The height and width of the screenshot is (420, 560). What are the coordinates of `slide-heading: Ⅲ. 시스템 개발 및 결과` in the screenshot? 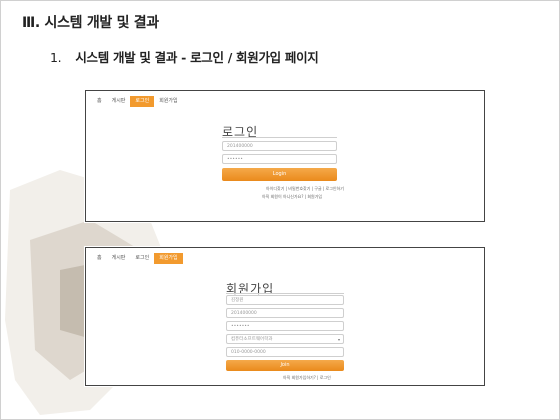 It's located at (90, 23).